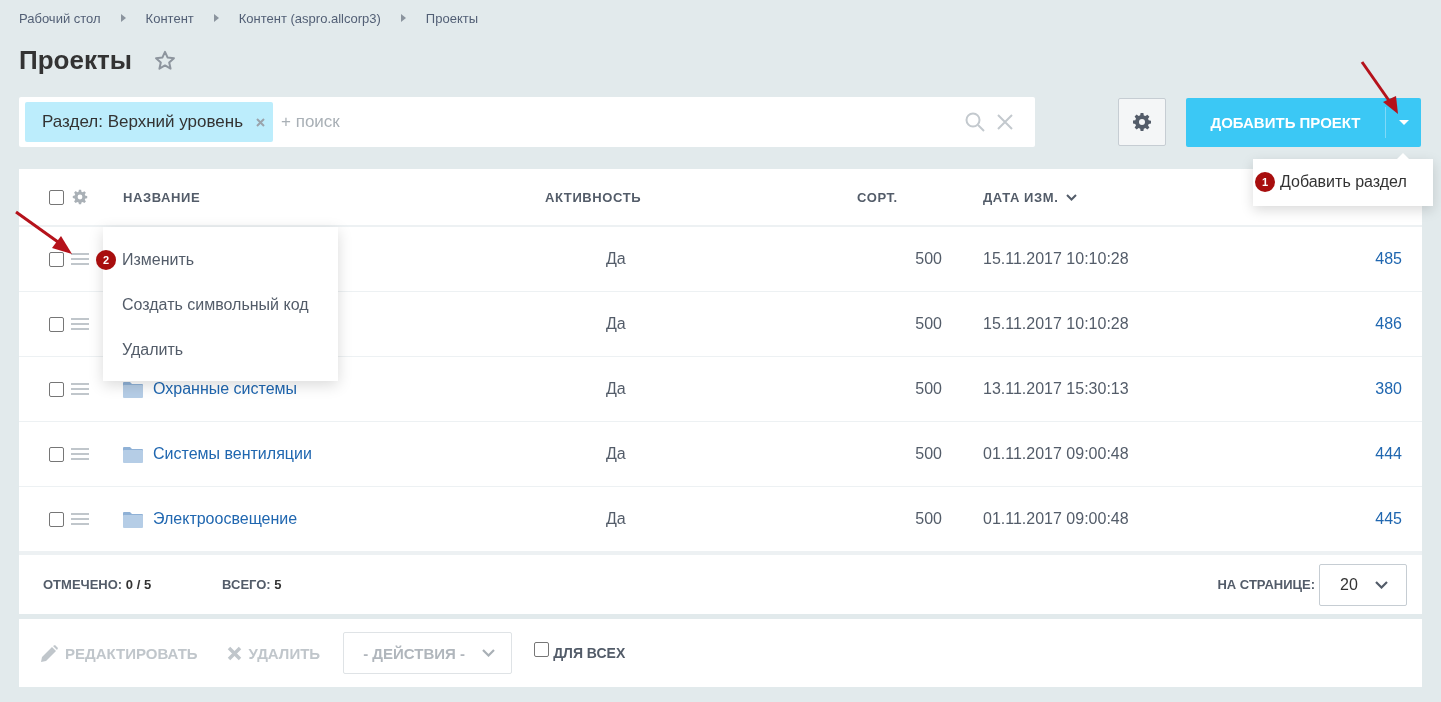  I want to click on id-link: 380, so click(1388, 389).